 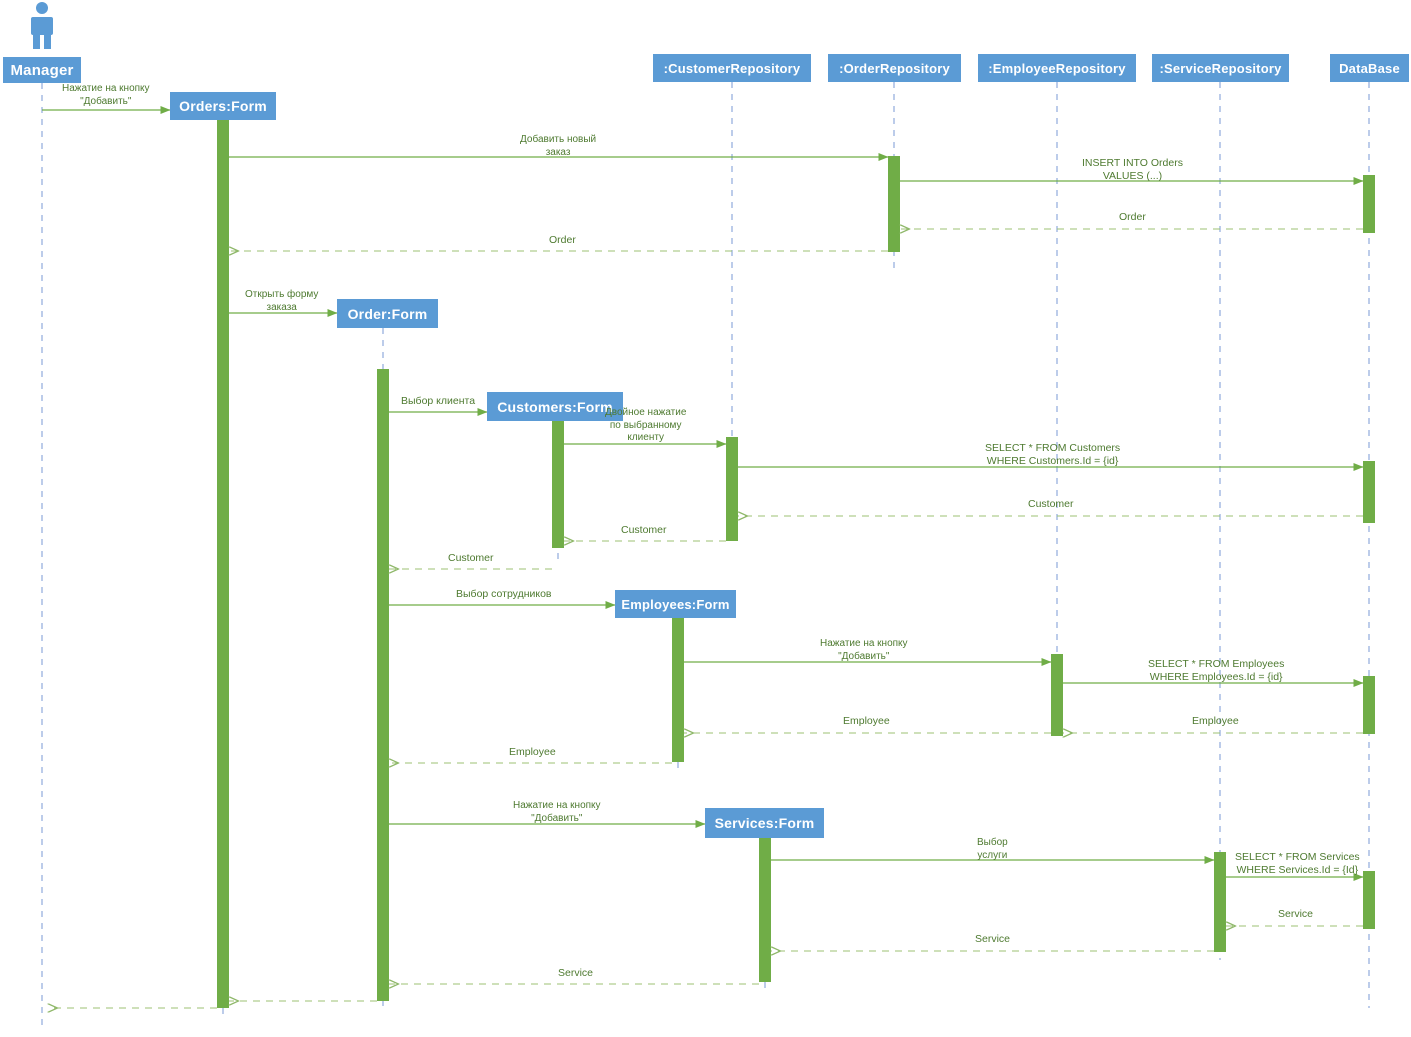 I want to click on participant-orders_form: Orders:Form, so click(x=223, y=106).